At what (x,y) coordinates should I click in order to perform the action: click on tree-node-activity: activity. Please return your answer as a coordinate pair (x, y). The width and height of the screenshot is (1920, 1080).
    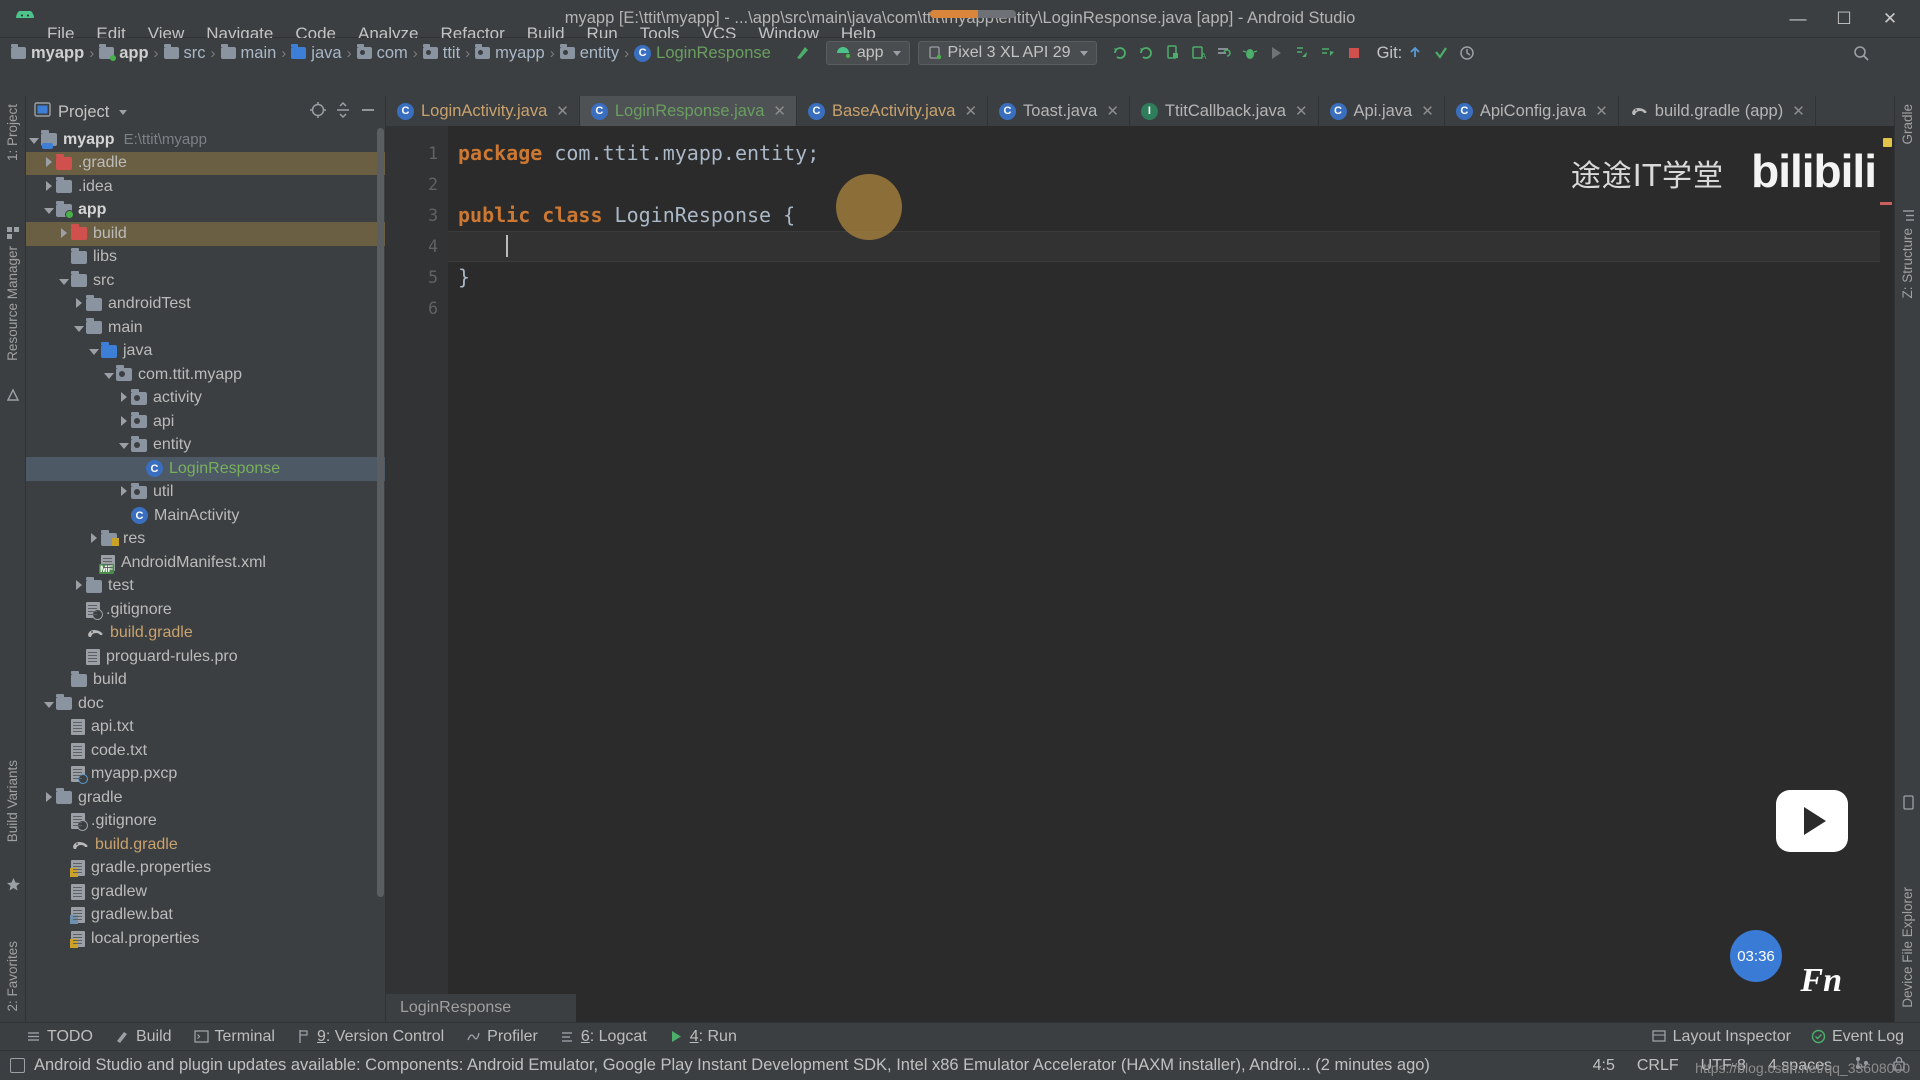
    Looking at the image, I should click on (205, 399).